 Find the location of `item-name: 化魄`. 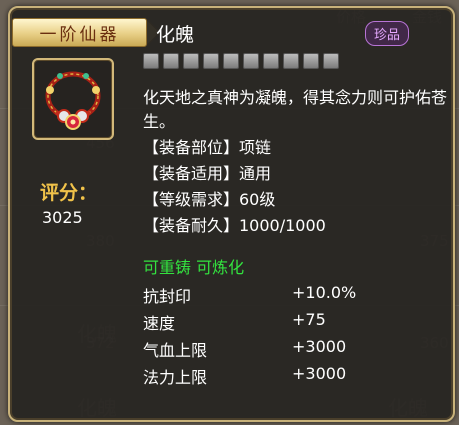

item-name: 化魄 is located at coordinates (175, 35).